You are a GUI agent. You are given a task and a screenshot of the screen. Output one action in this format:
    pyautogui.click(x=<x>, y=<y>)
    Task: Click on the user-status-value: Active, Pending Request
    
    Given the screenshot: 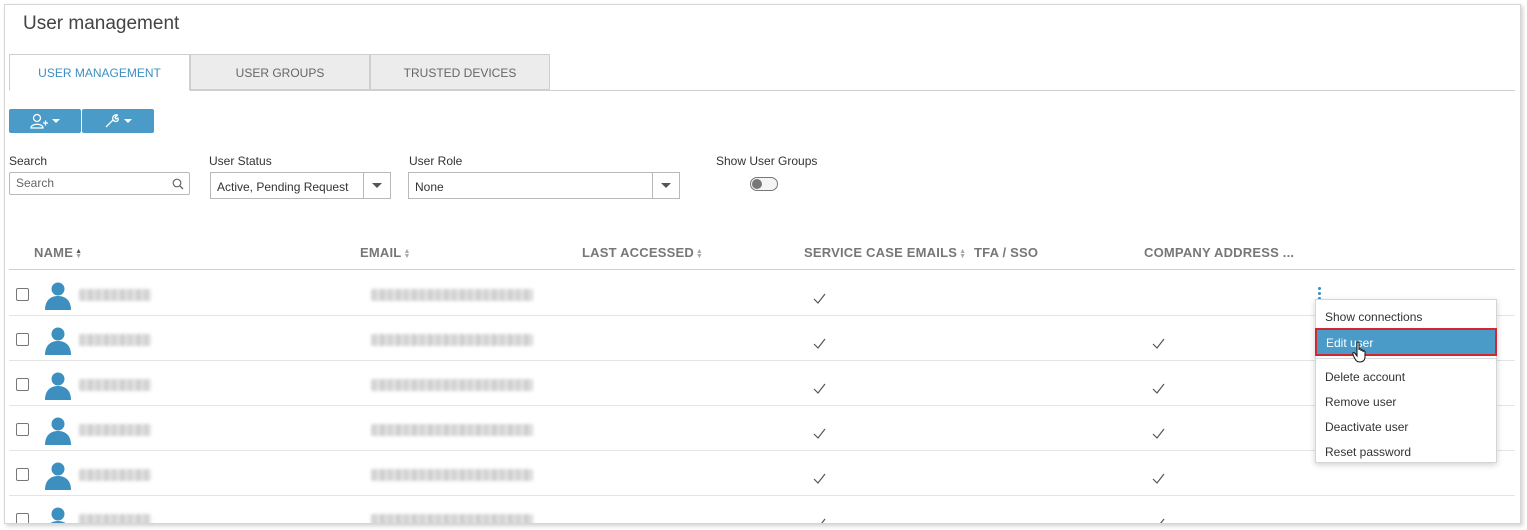 What is the action you would take?
    pyautogui.click(x=283, y=187)
    